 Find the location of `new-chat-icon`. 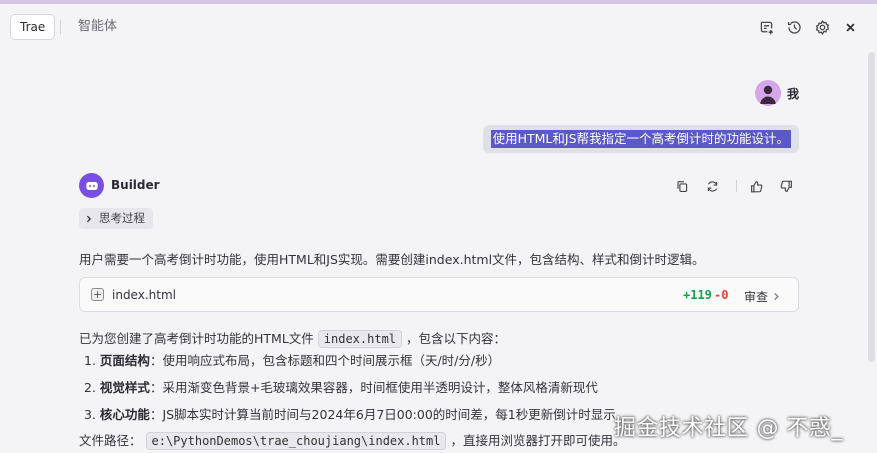

new-chat-icon is located at coordinates (766, 27).